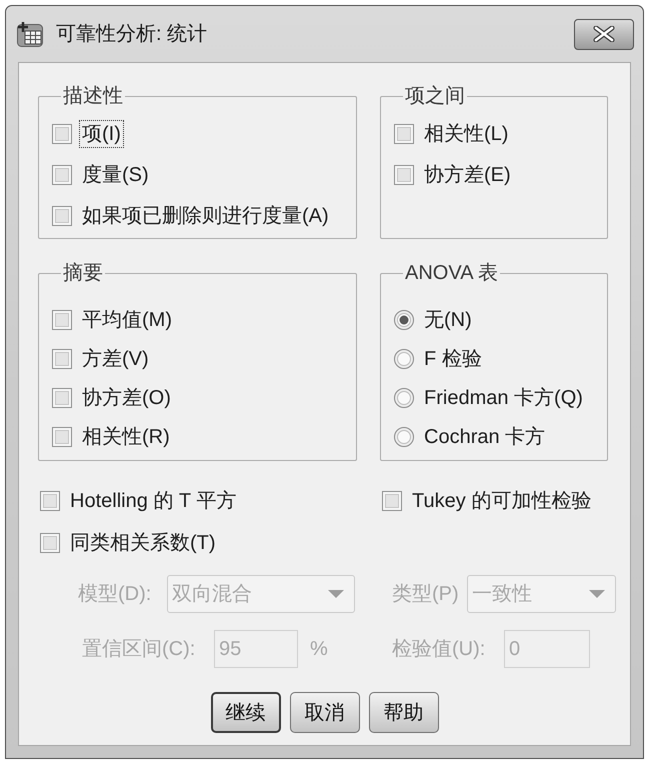 The width and height of the screenshot is (650, 768). Describe the element at coordinates (127, 320) in the screenshot. I see `checkbox-label: 平均值(M)` at that location.